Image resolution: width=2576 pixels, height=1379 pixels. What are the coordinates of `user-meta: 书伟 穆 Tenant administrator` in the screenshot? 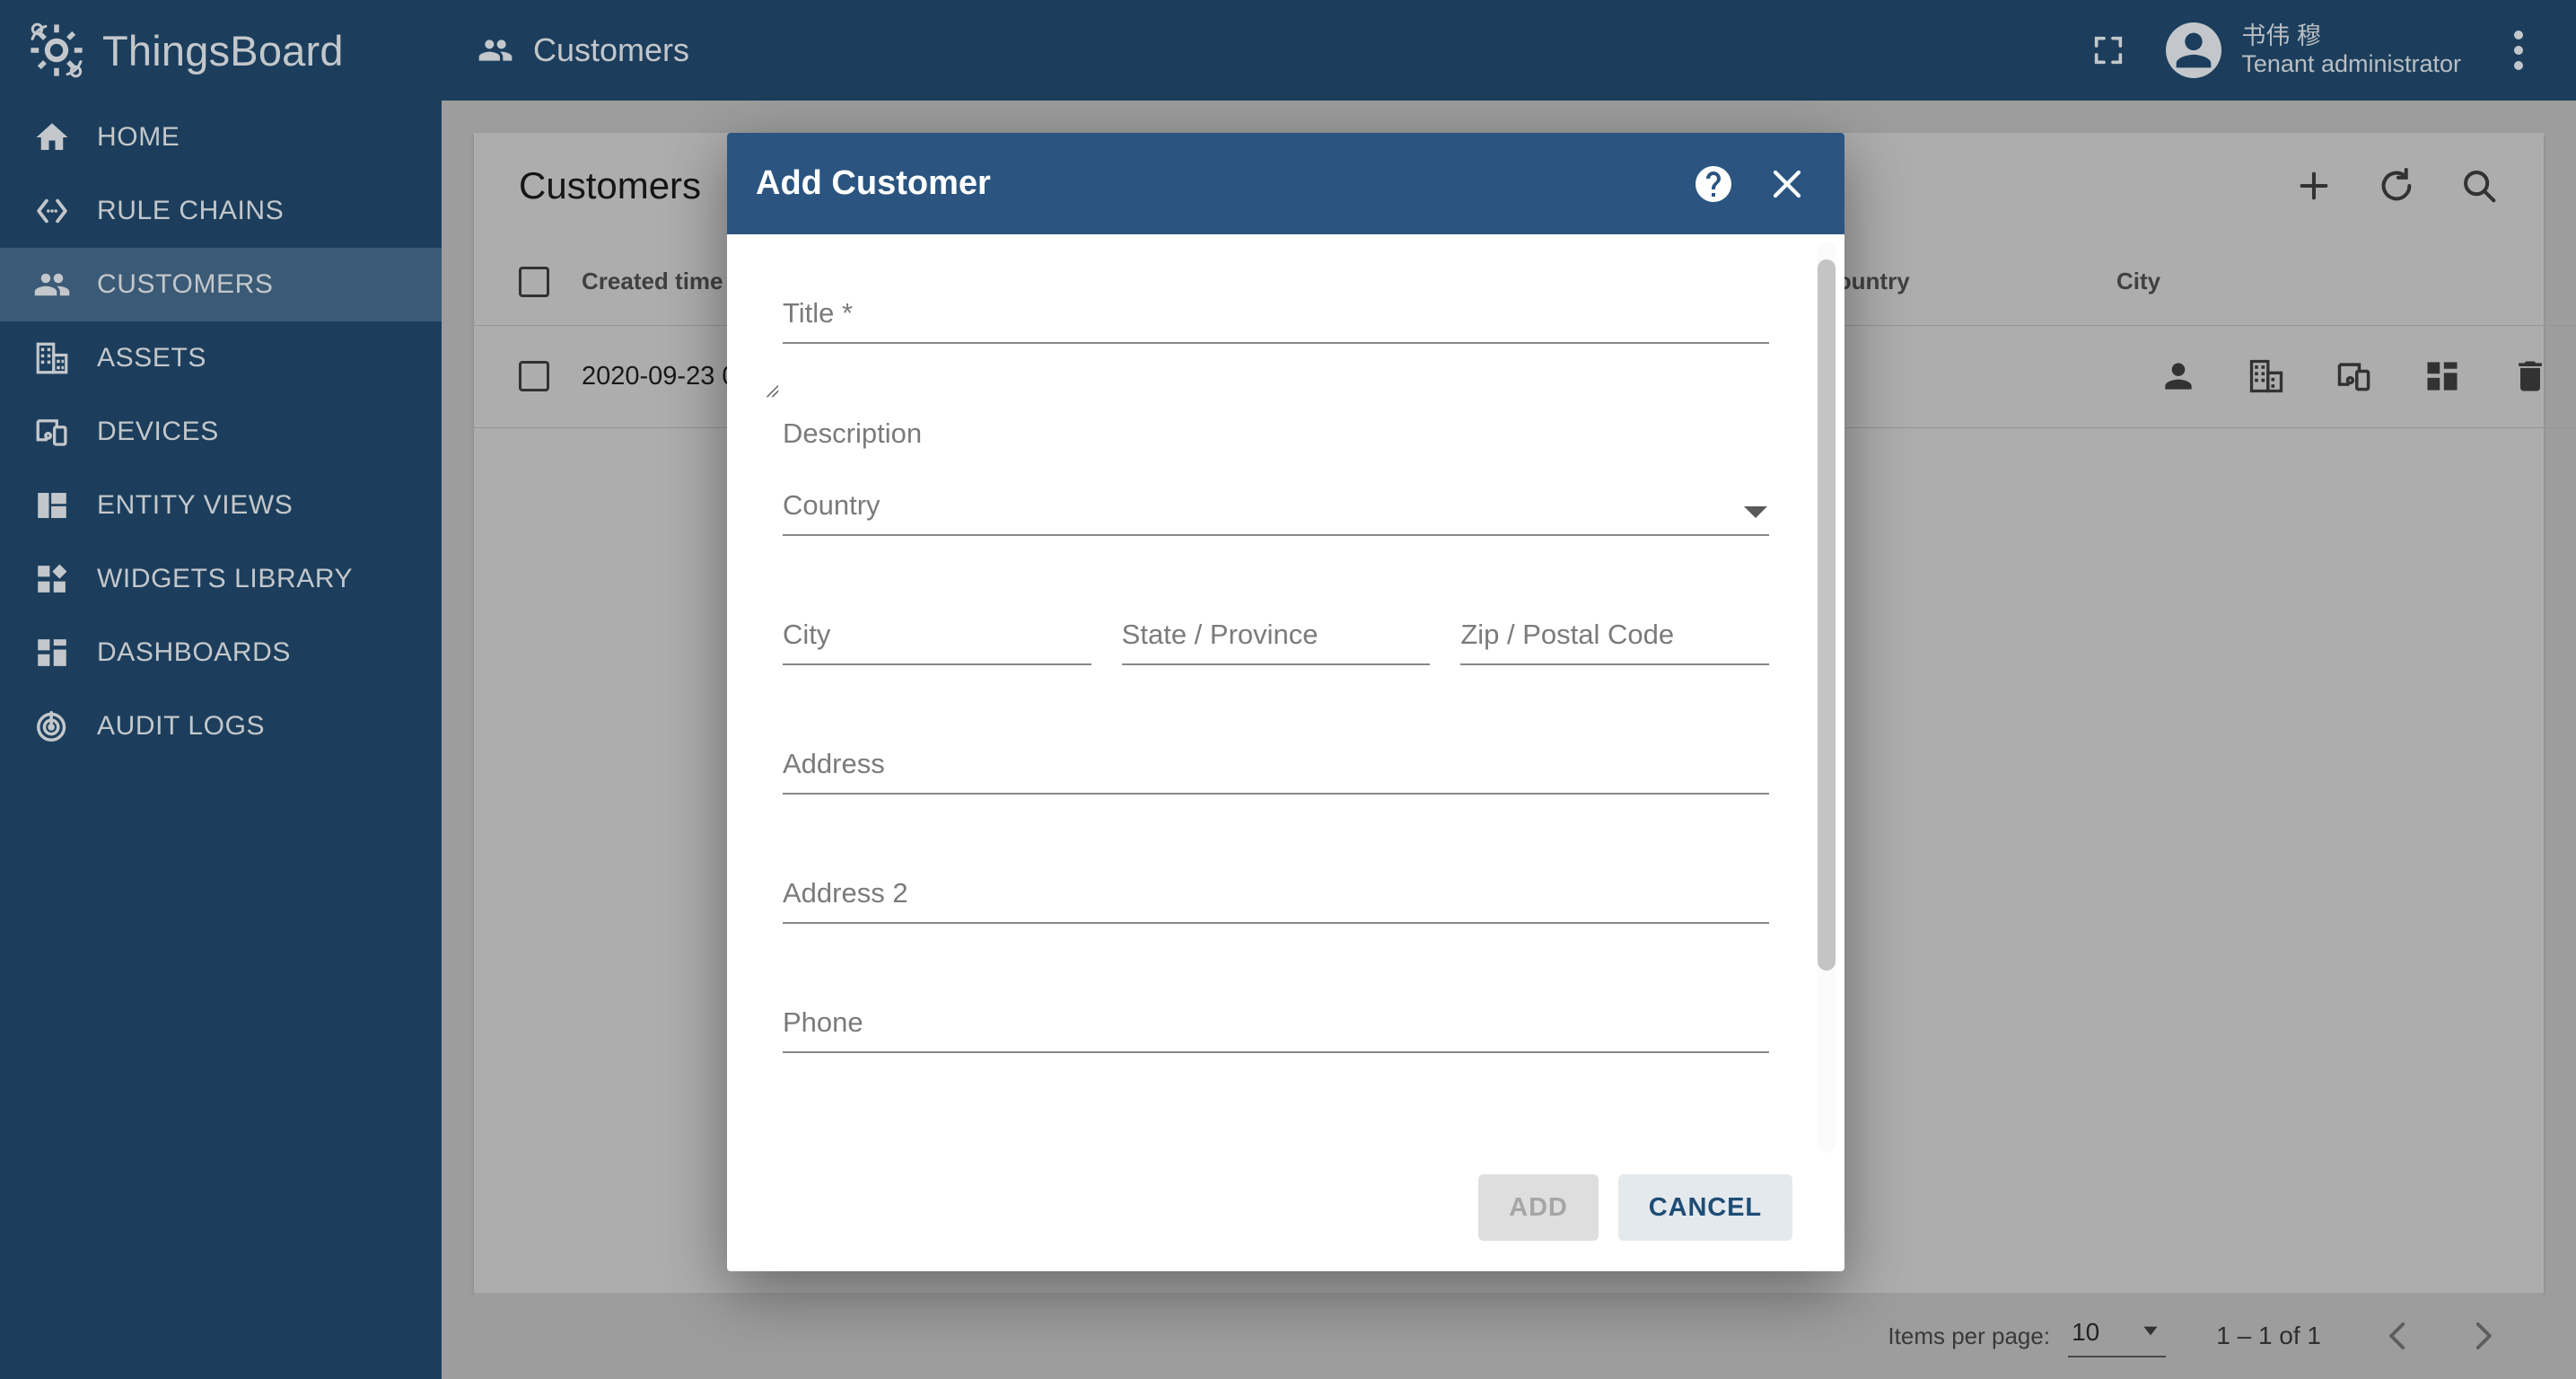 It's located at (2351, 50).